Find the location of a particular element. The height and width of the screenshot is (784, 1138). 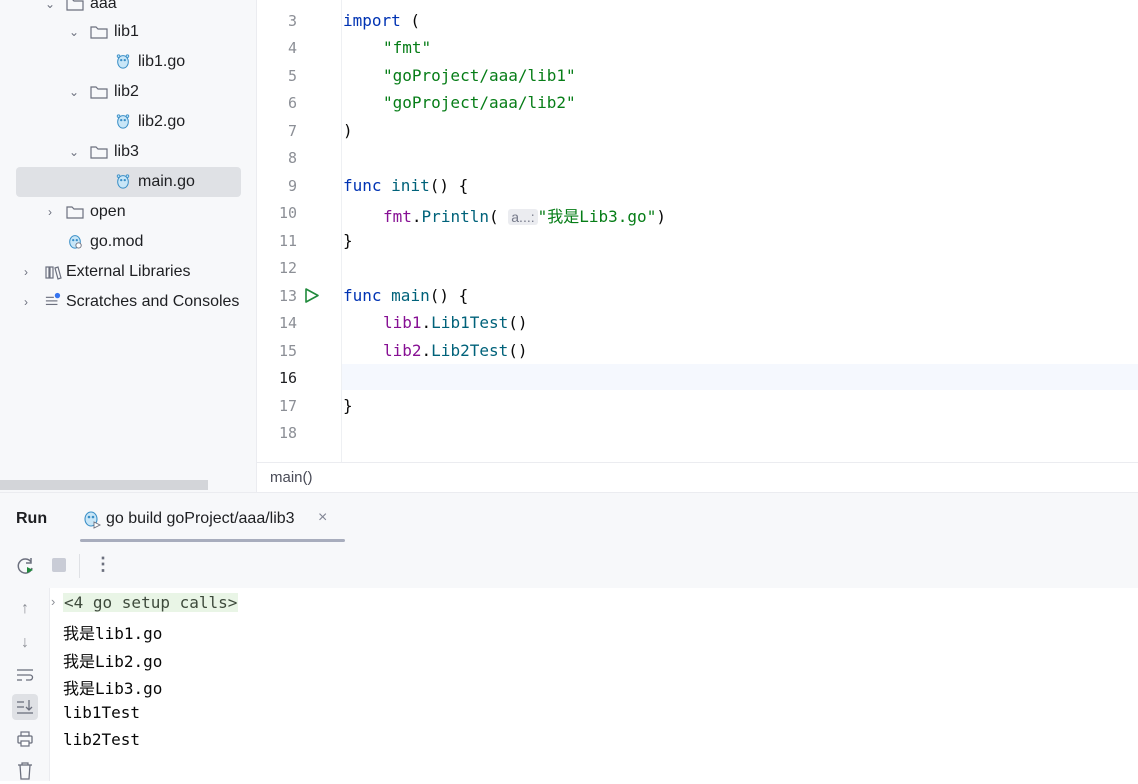

current-line-highlight is located at coordinates (697, 377).